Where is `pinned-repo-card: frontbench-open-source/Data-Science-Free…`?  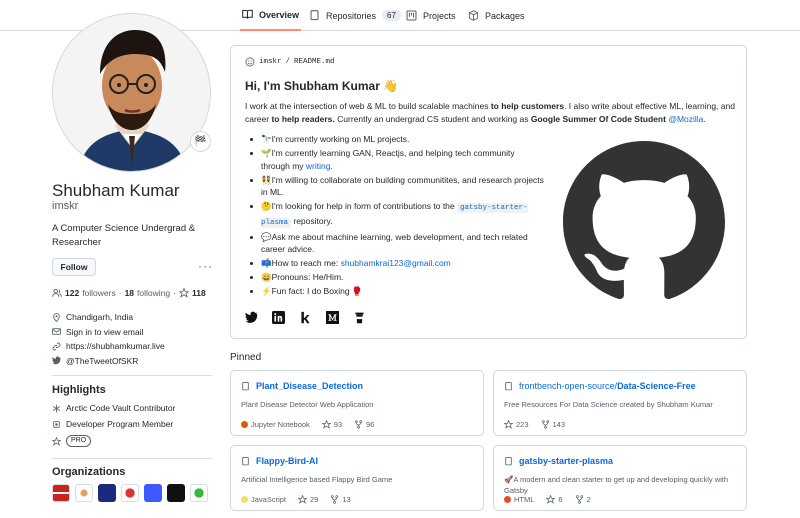
pinned-repo-card: frontbench-open-source/Data-Science-Free… is located at coordinates (620, 403).